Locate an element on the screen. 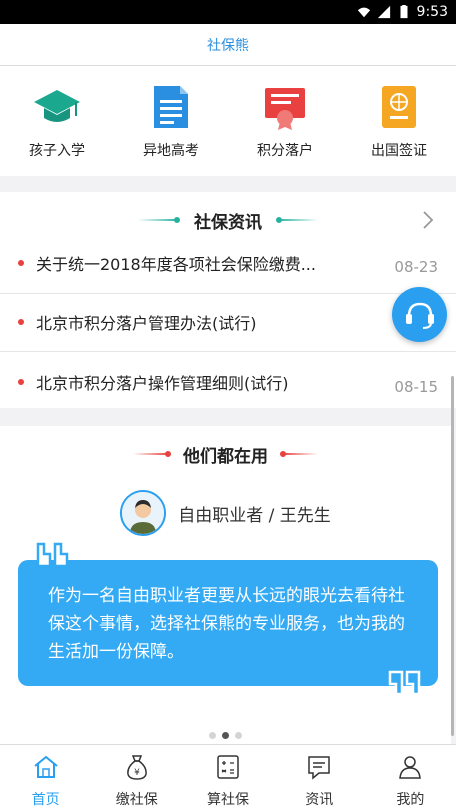 Image resolution: width=456 pixels, height=811 pixels. news-title: 社保资讯 is located at coordinates (228, 222).